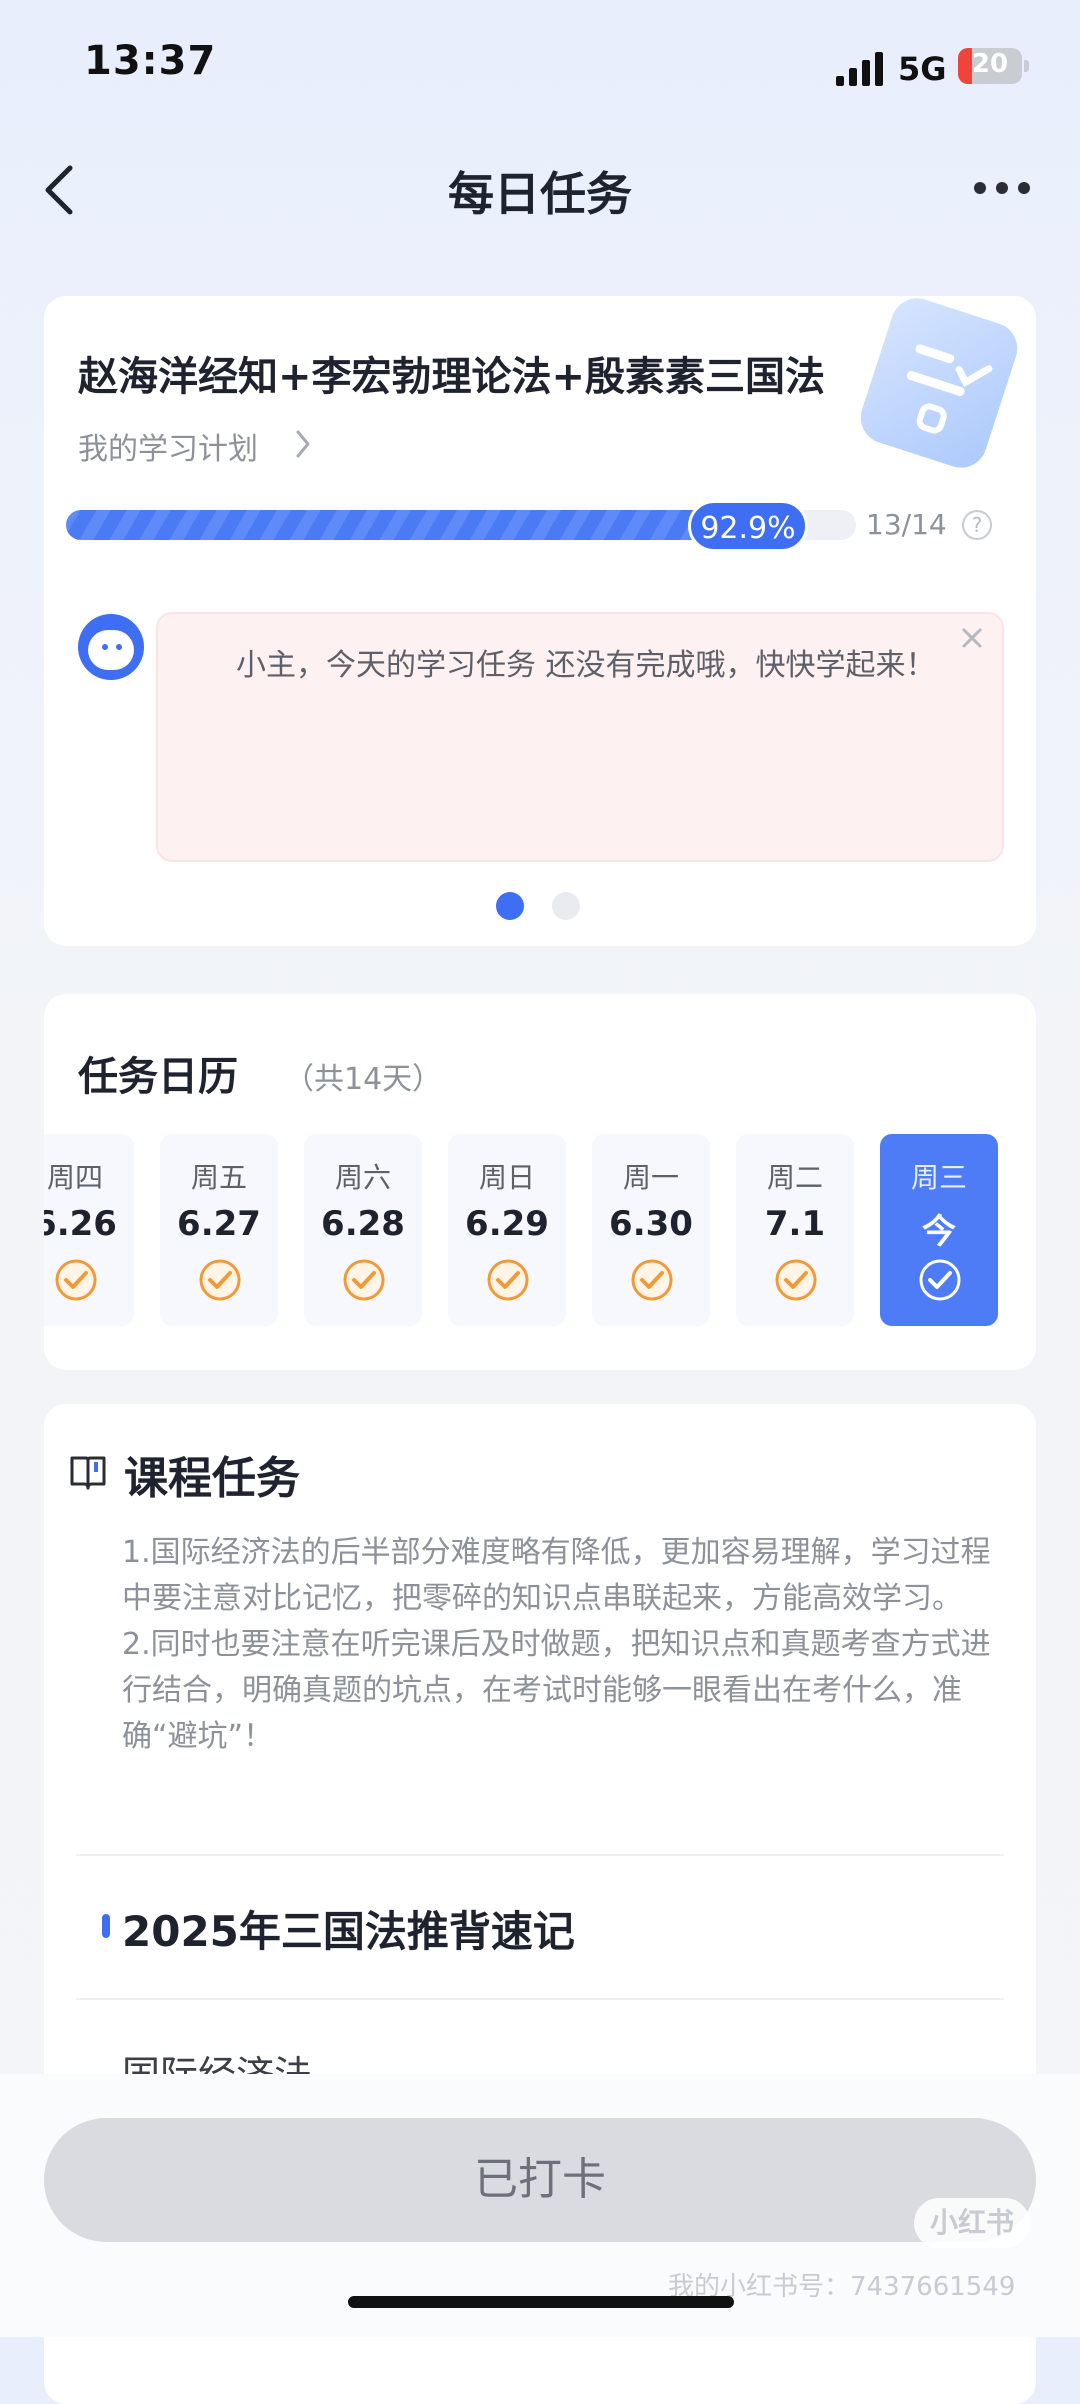 The width and height of the screenshot is (1080, 2404). Describe the element at coordinates (80, 1224) in the screenshot. I see `calendar-date: 6.26` at that location.